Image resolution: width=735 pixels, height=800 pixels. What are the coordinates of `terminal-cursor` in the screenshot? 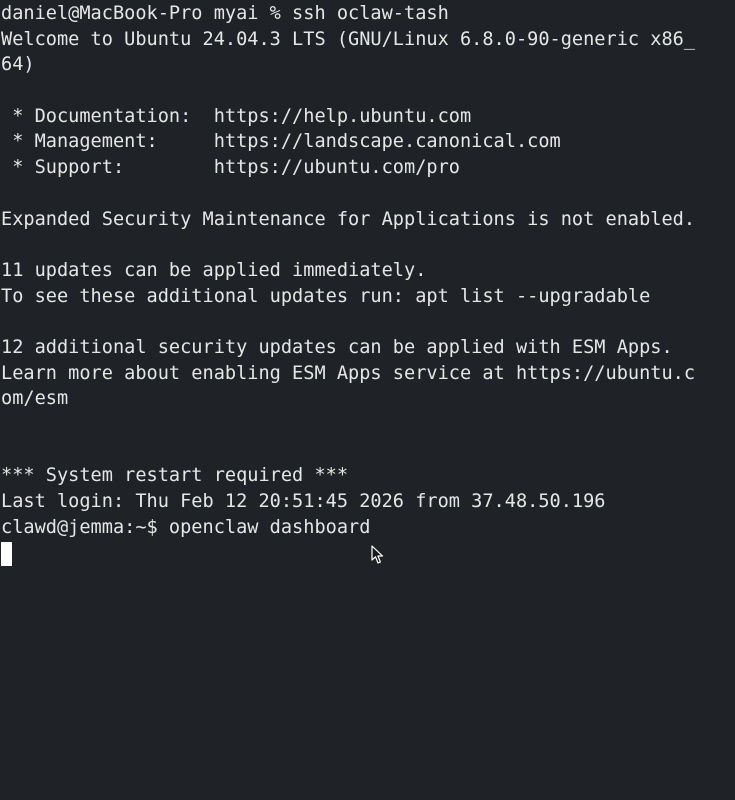 It's located at (6, 554).